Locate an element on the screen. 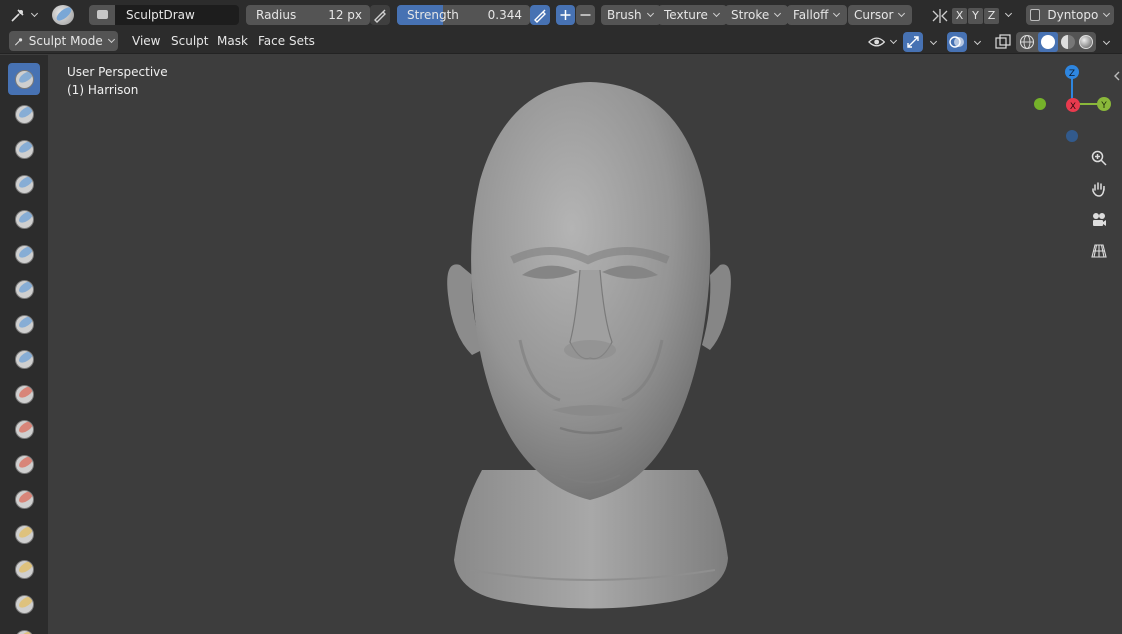  pan-button is located at coordinates (1099, 189).